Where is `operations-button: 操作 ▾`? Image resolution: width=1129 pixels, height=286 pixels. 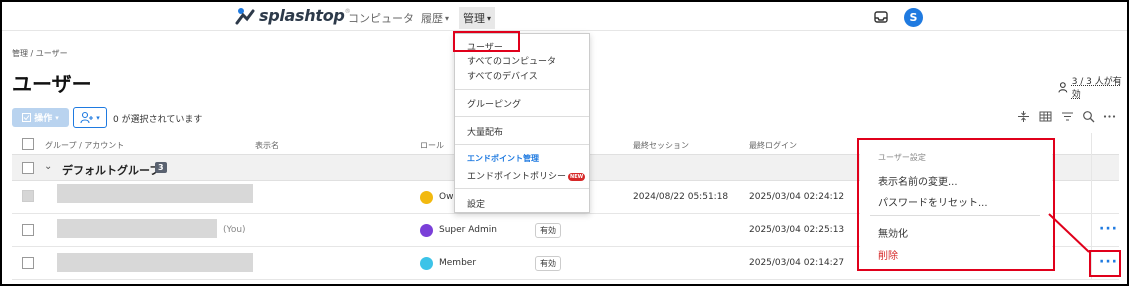
operations-button: 操作 ▾ is located at coordinates (40, 117).